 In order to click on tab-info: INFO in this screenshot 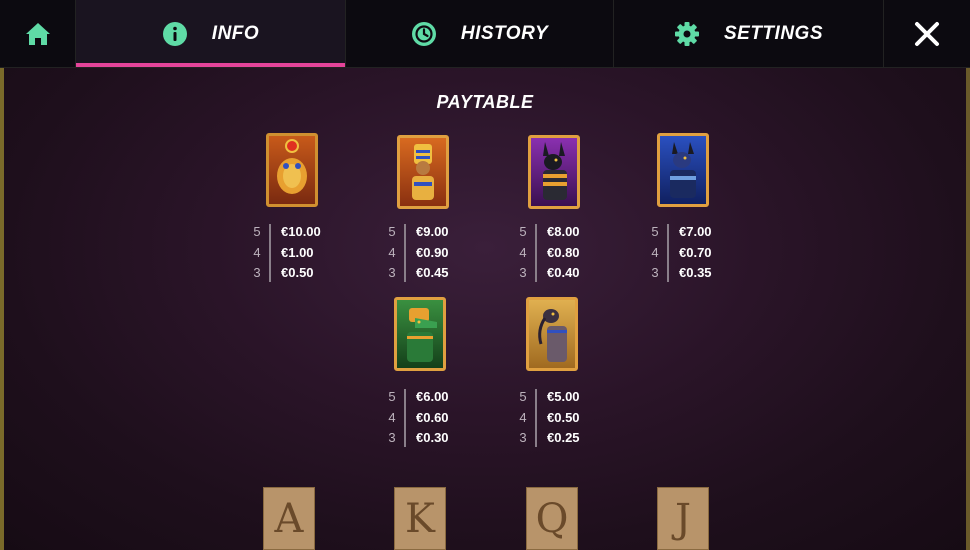, I will do `click(211, 33)`.